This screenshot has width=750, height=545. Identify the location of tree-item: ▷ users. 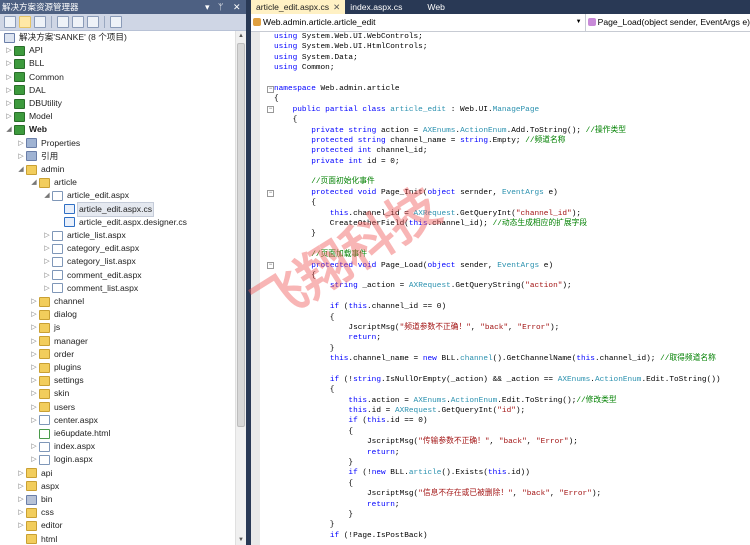
(52, 407).